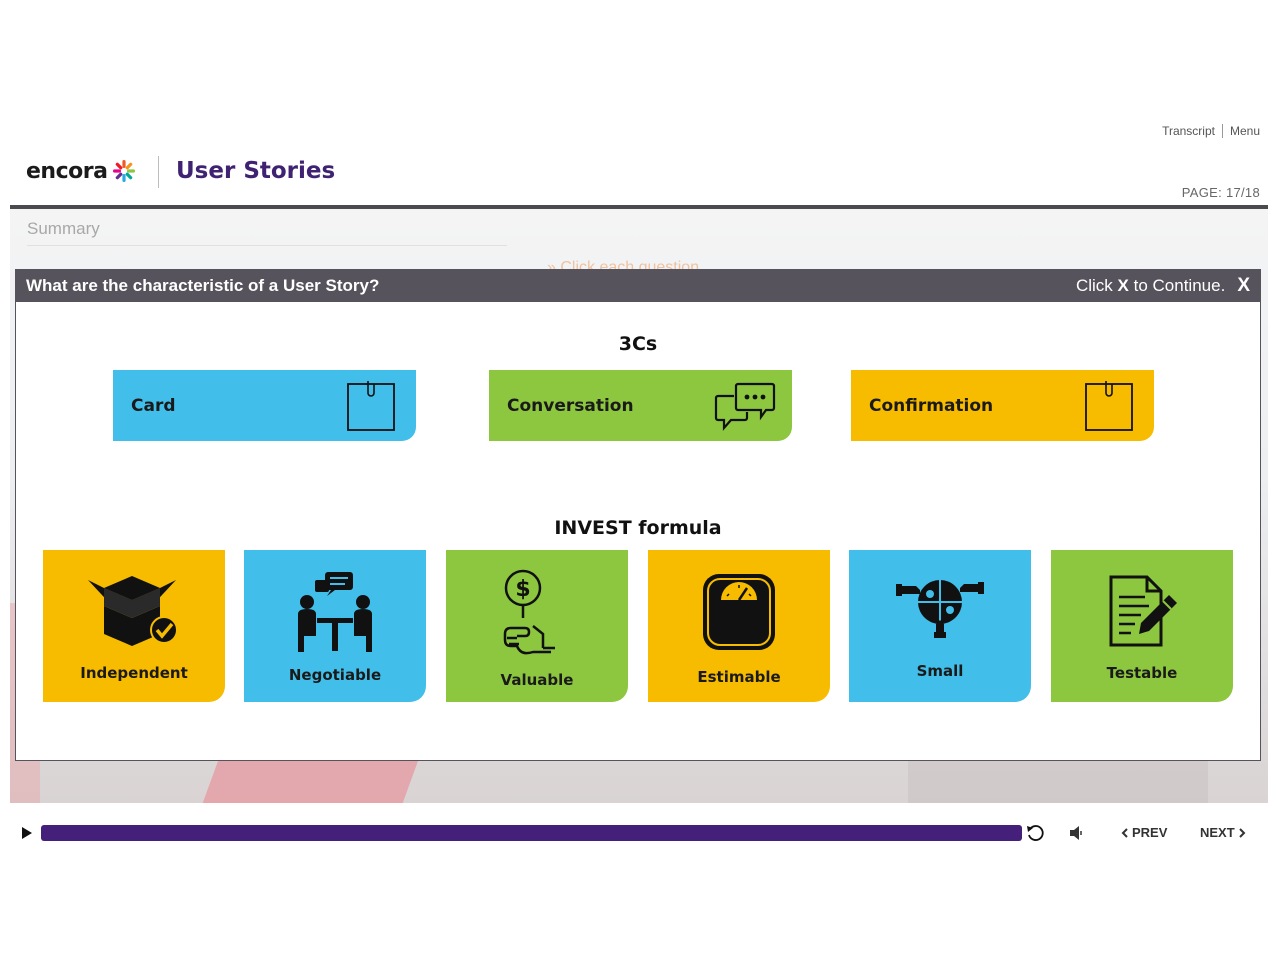 The height and width of the screenshot is (977, 1278). What do you see at coordinates (1217, 832) in the screenshot?
I see `next-label: NEXT` at bounding box center [1217, 832].